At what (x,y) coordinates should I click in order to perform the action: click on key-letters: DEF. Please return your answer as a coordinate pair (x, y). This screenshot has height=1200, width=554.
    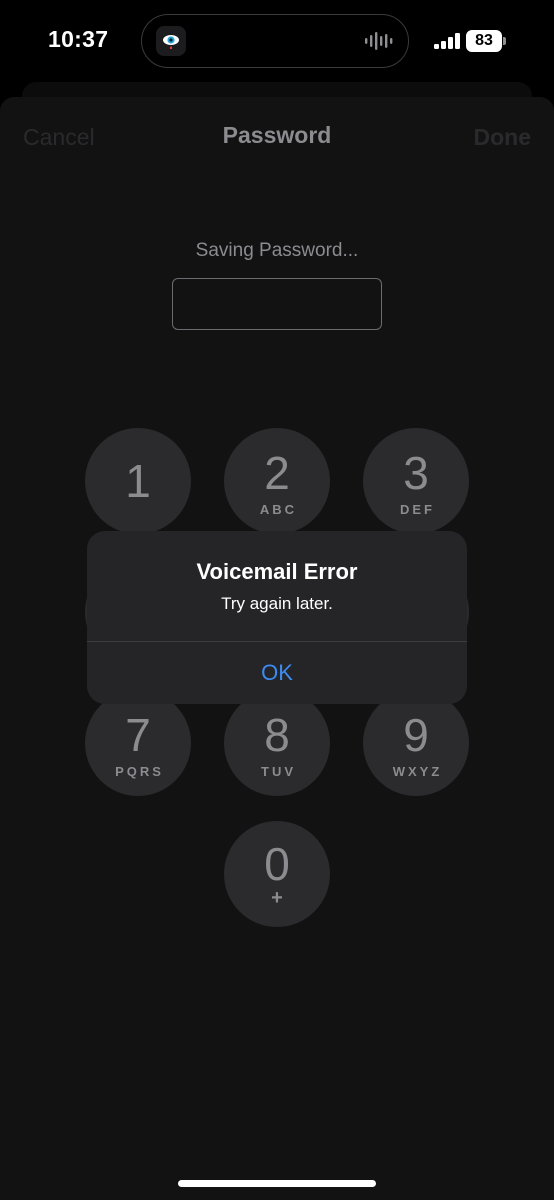
    Looking at the image, I should click on (417, 509).